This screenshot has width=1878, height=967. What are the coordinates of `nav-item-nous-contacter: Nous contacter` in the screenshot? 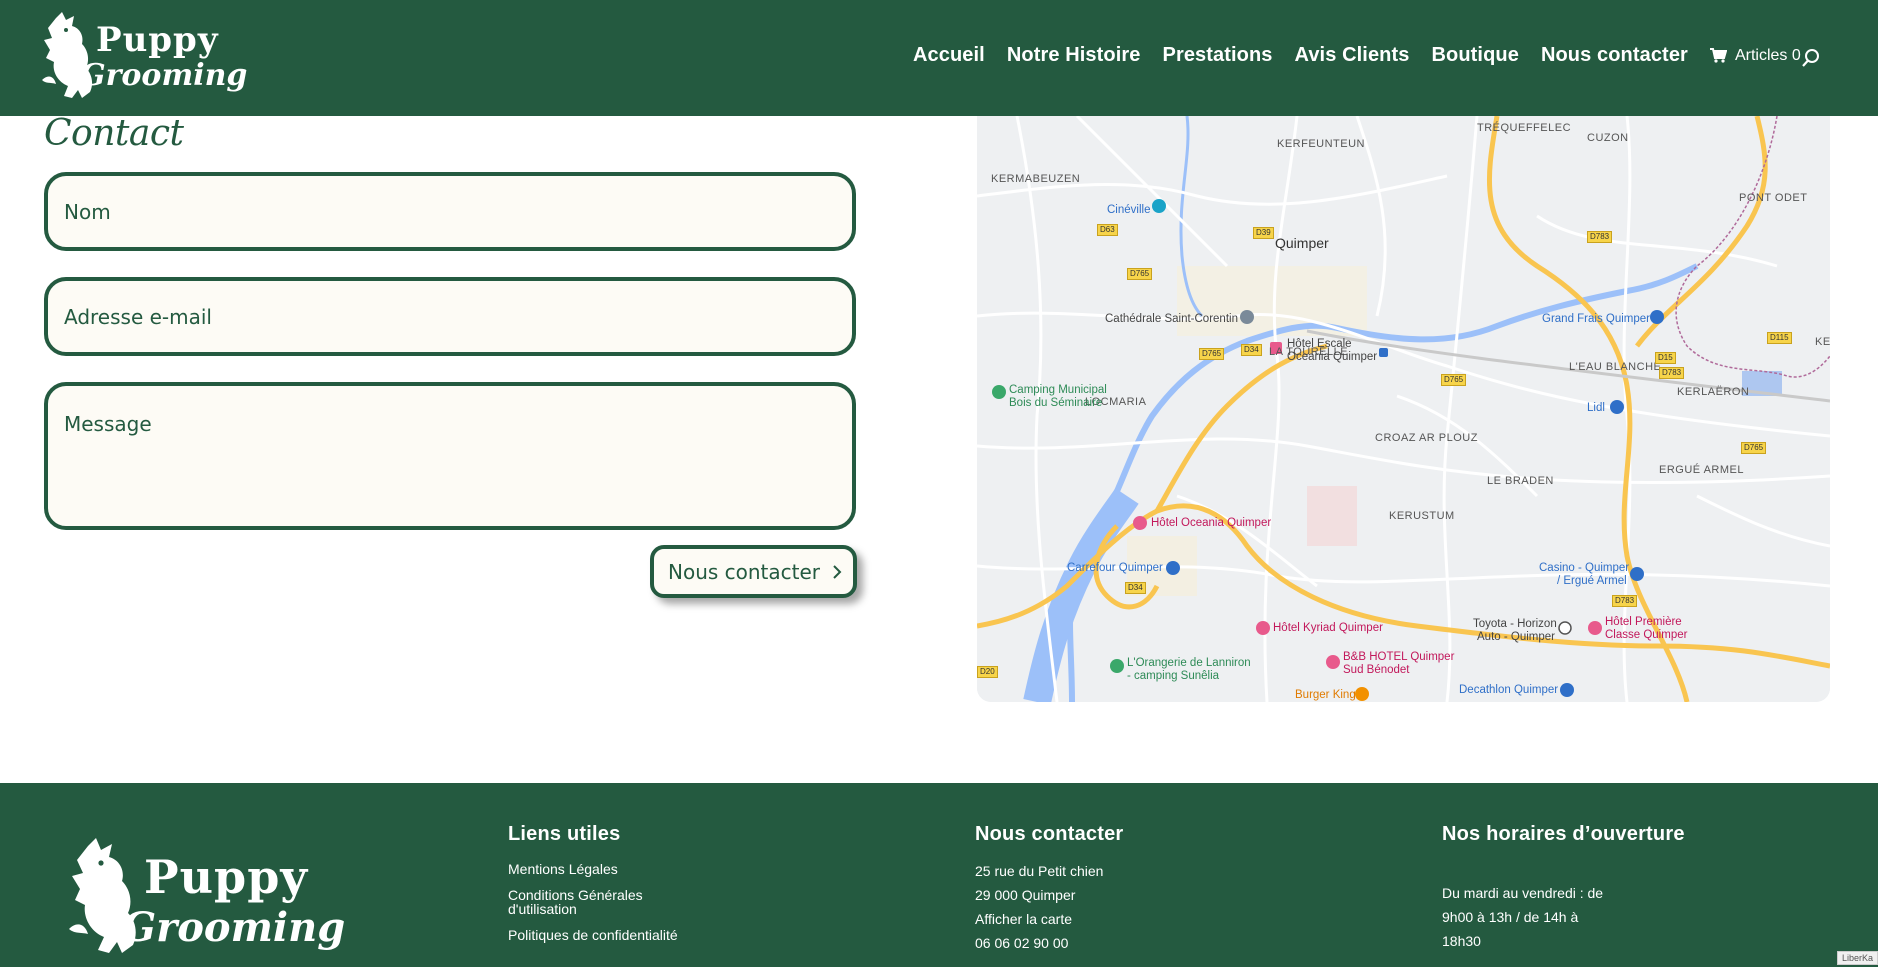 It's located at (1614, 55).